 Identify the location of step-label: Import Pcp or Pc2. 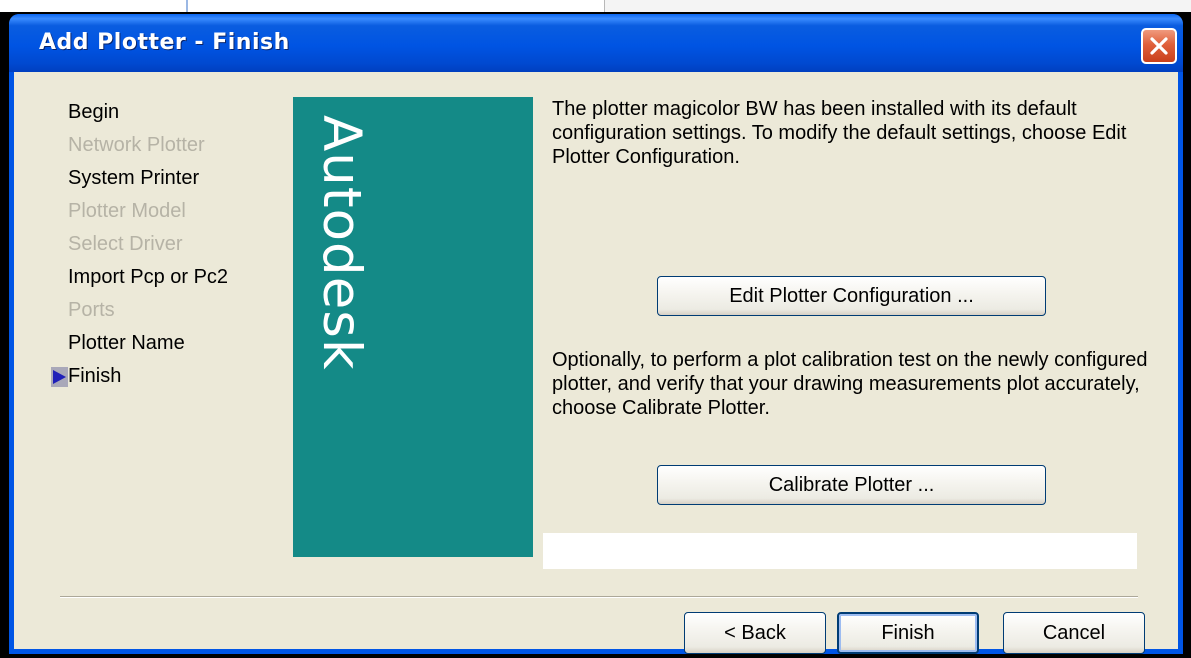
(148, 277).